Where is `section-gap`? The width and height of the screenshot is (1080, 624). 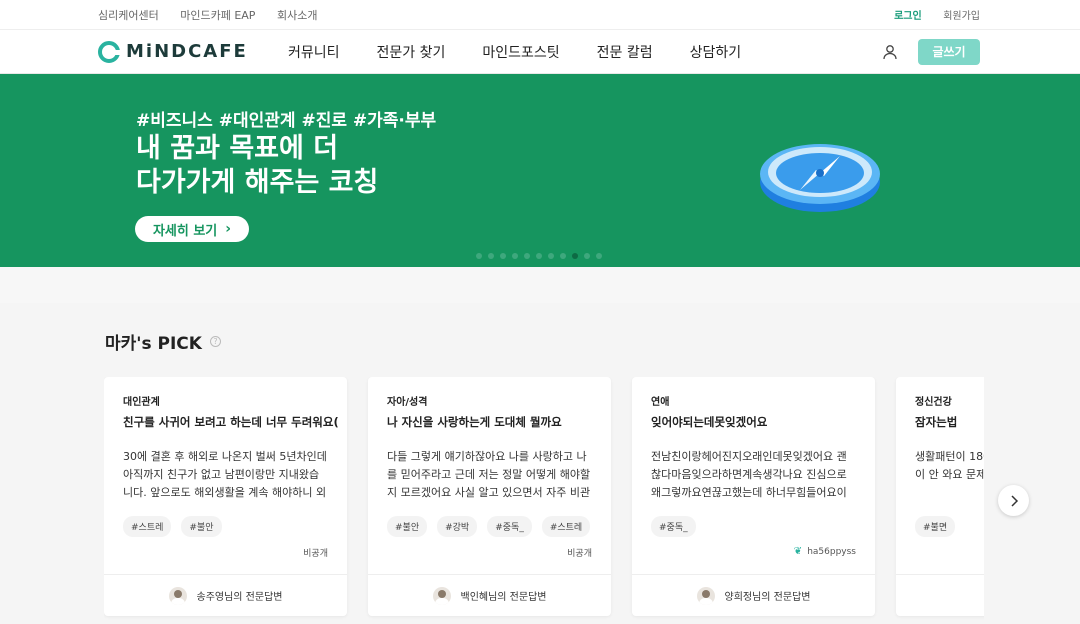 section-gap is located at coordinates (540, 285).